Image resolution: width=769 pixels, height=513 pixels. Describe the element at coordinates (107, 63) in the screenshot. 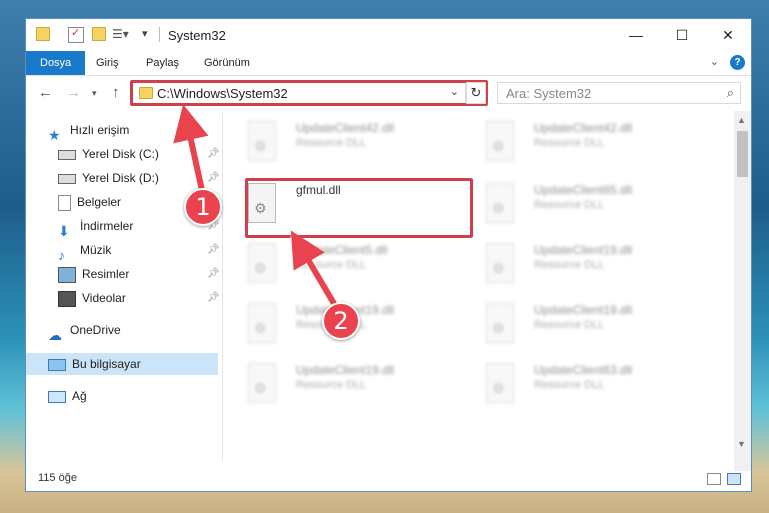

I see `tab-home: Giriş` at that location.